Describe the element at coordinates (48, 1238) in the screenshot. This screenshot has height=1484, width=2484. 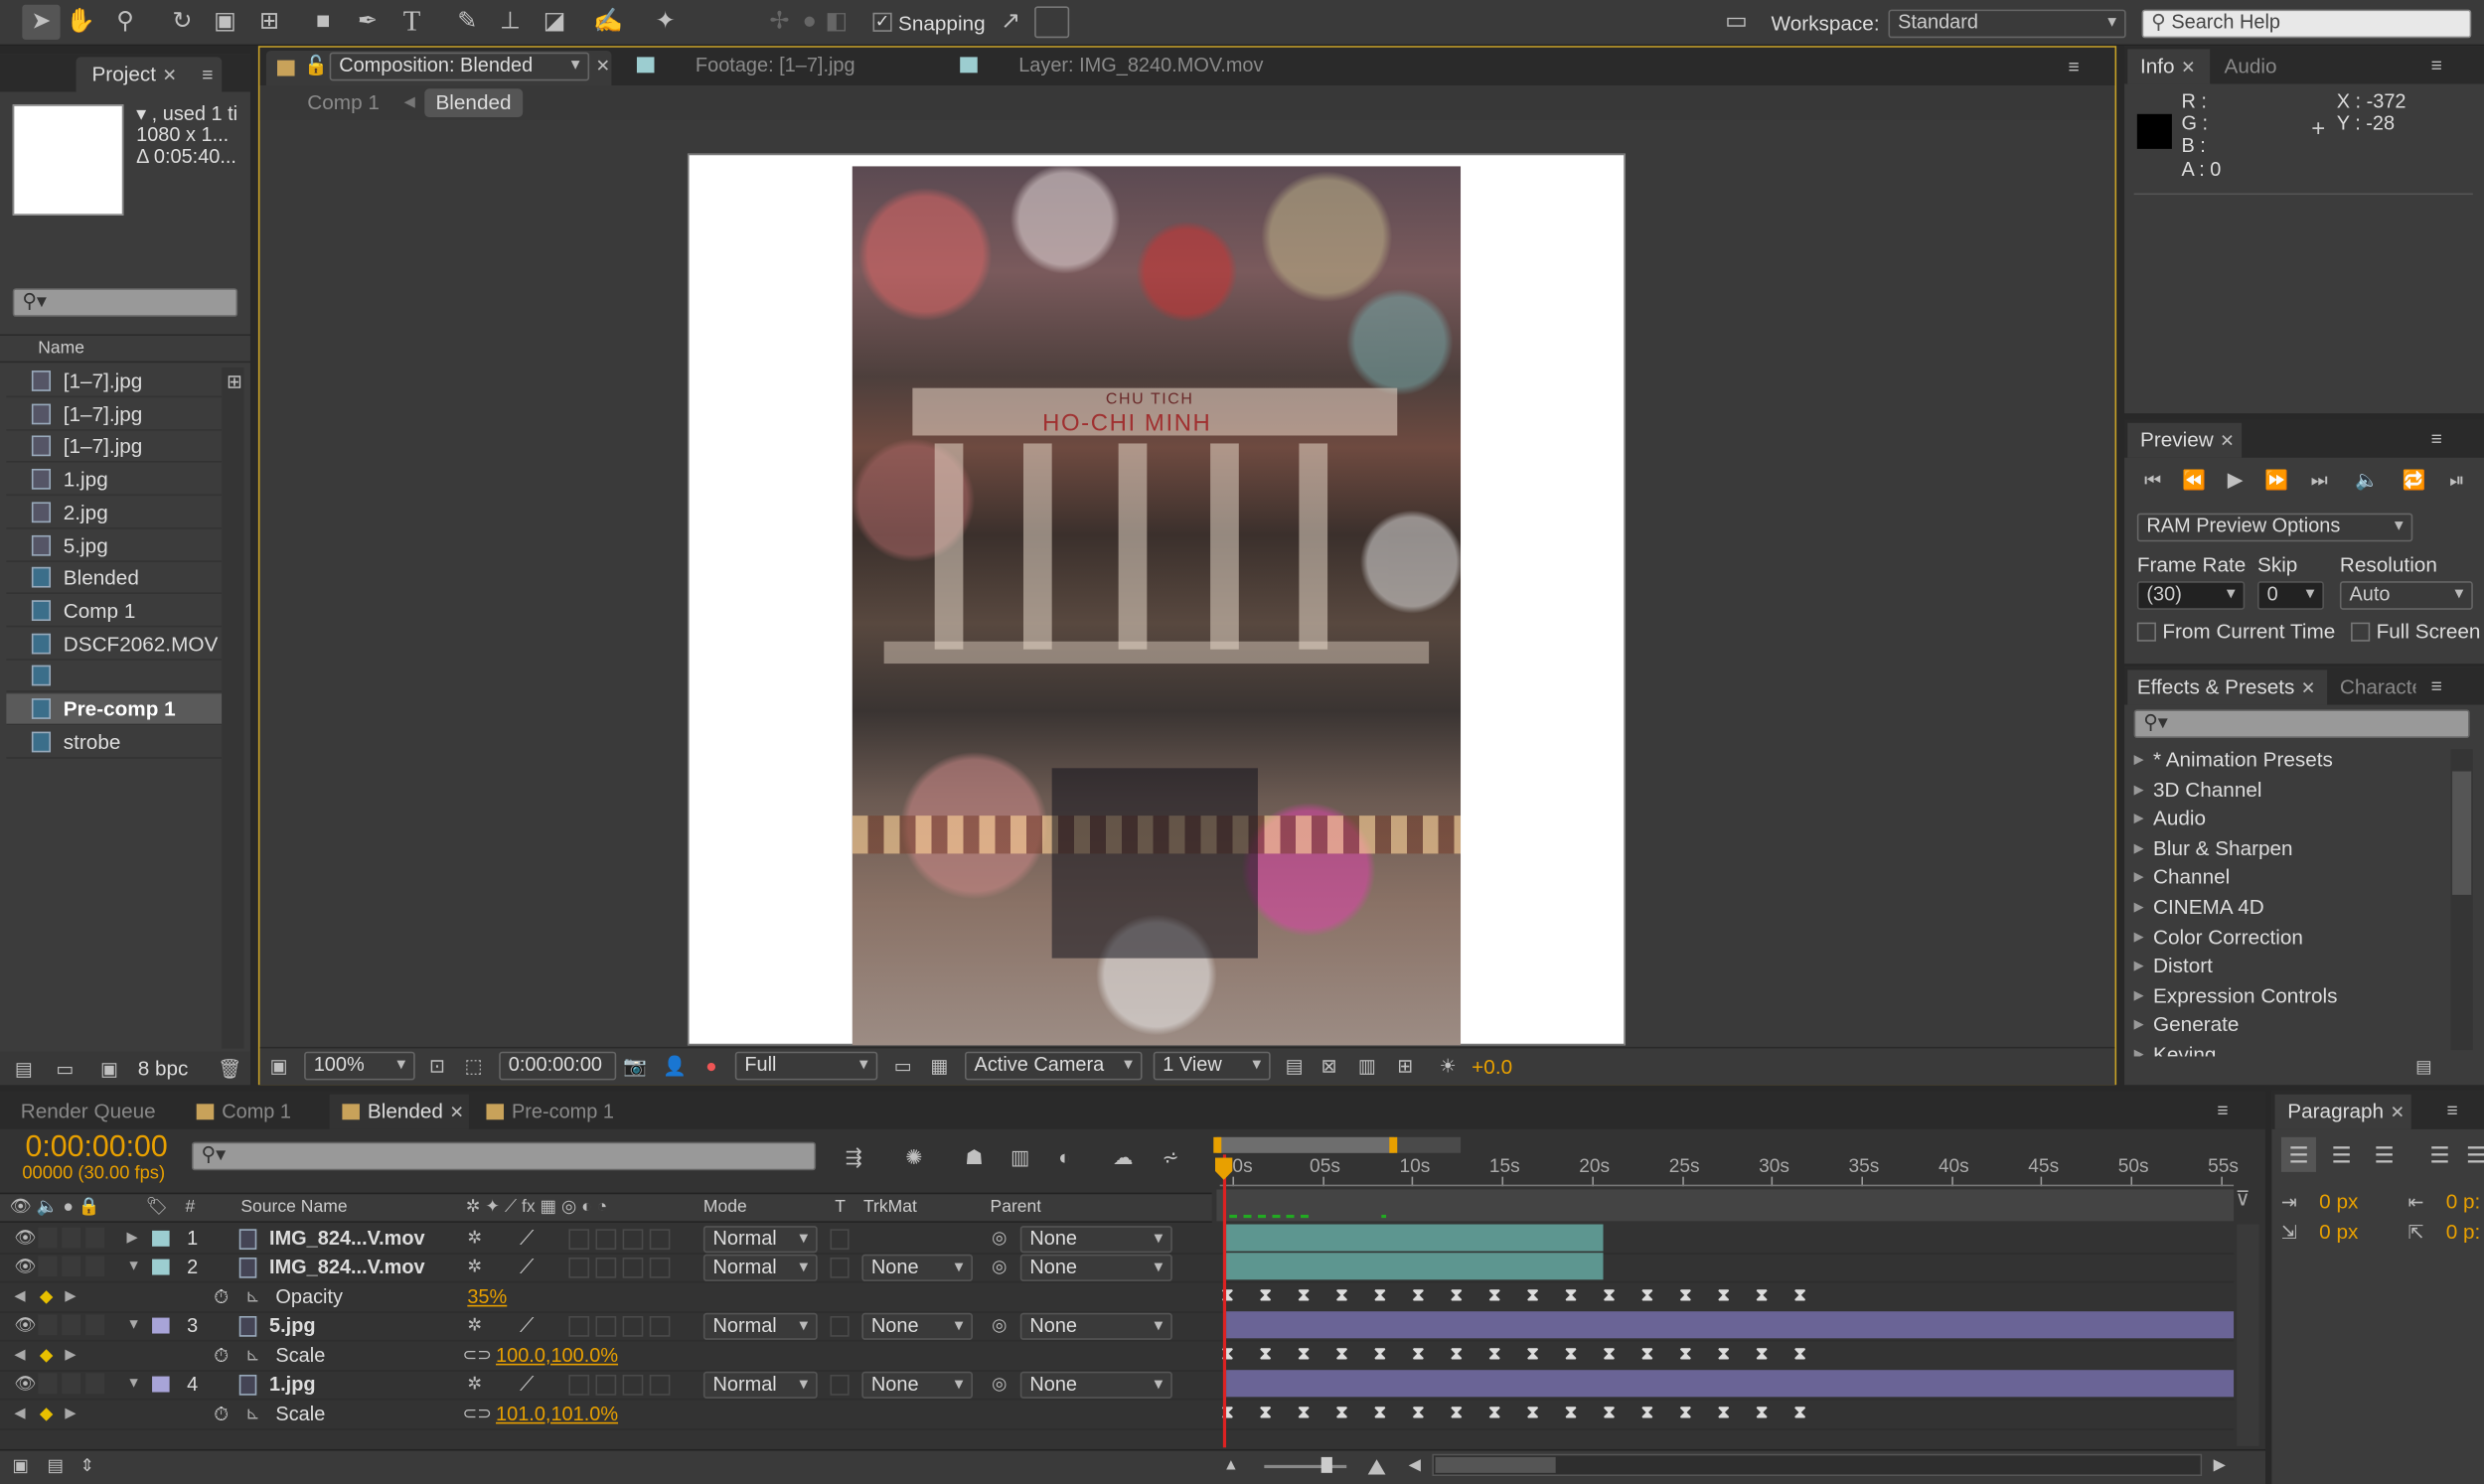
I see `audio-switch` at that location.